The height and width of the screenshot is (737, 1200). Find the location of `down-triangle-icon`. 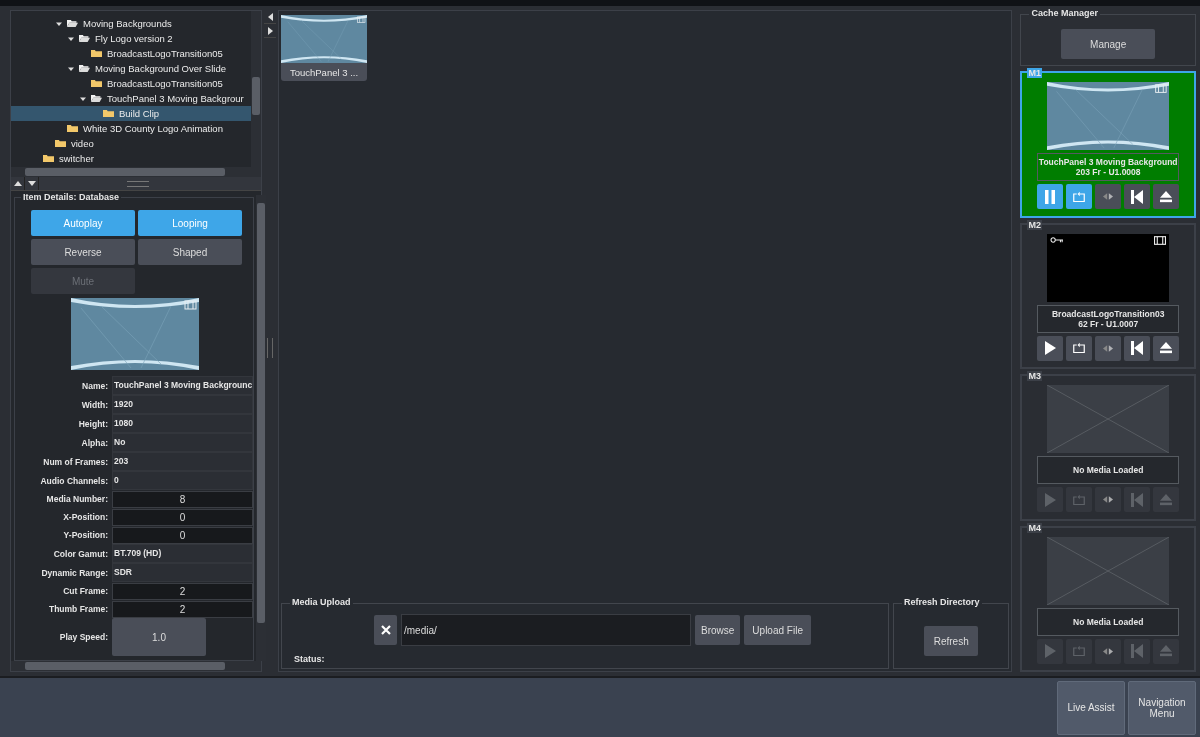

down-triangle-icon is located at coordinates (31, 183).